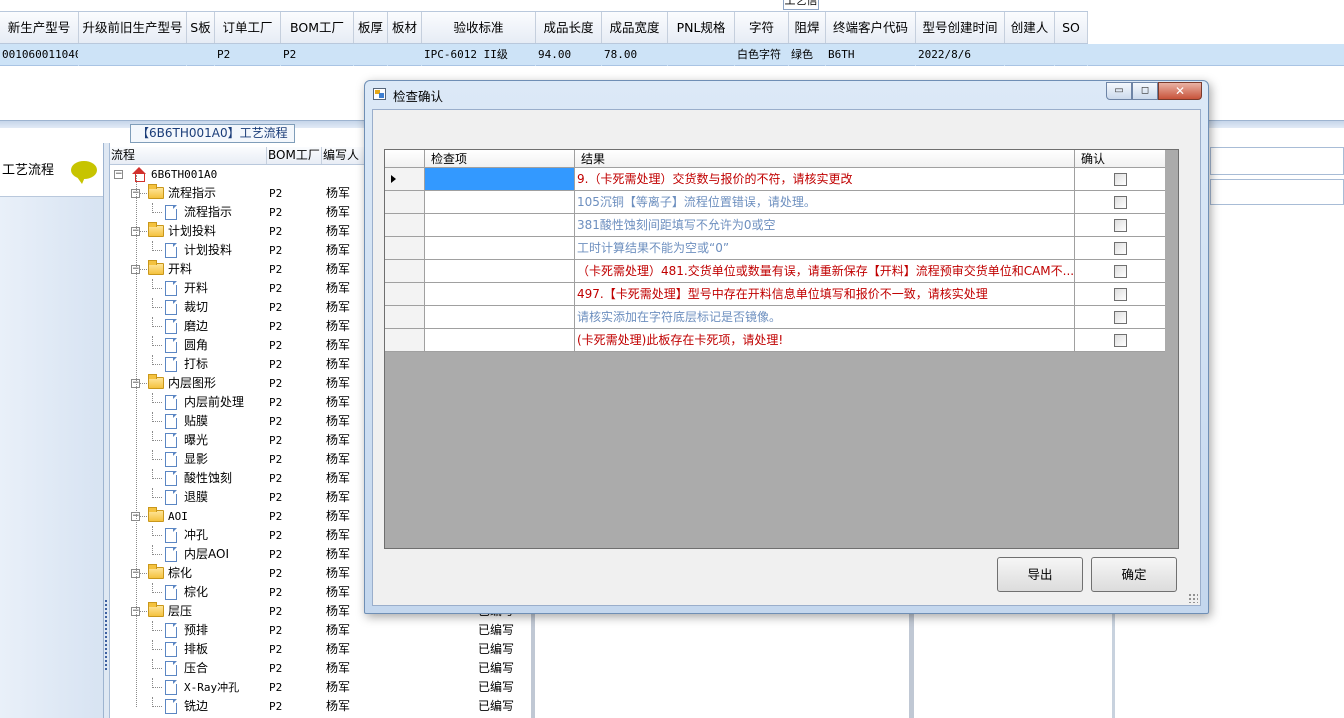 The height and width of the screenshot is (718, 1344). What do you see at coordinates (1193, 598) in the screenshot?
I see `resize-grip` at bounding box center [1193, 598].